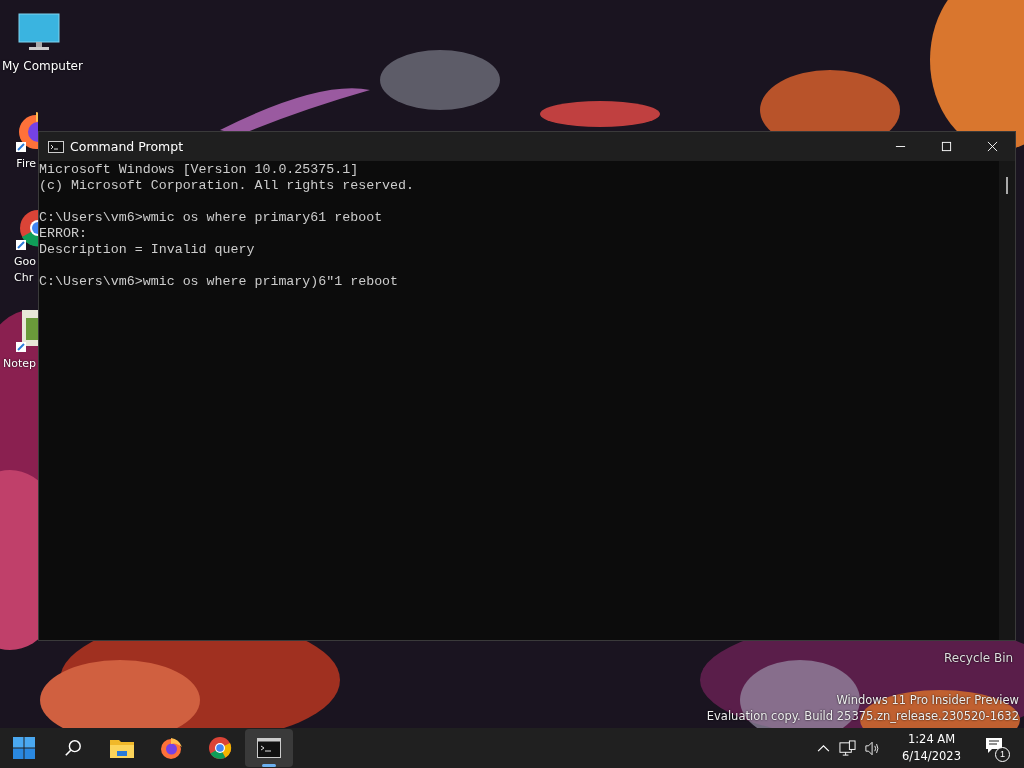  Describe the element at coordinates (992, 146) in the screenshot. I see `close-icon` at that location.